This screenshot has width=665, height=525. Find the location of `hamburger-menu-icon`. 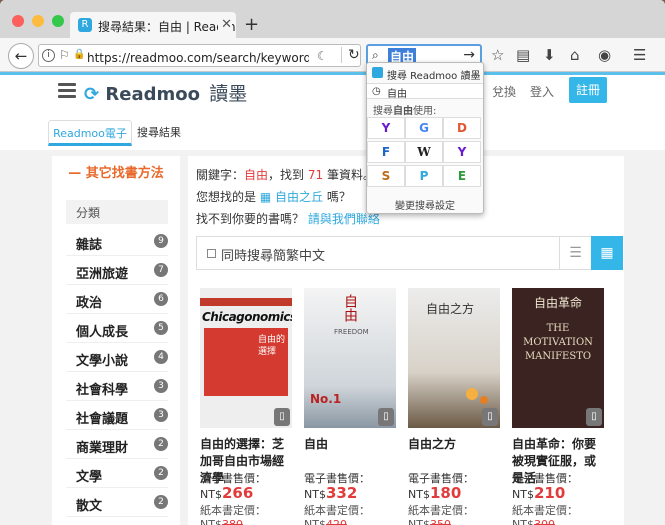

hamburger-menu-icon is located at coordinates (67, 90).